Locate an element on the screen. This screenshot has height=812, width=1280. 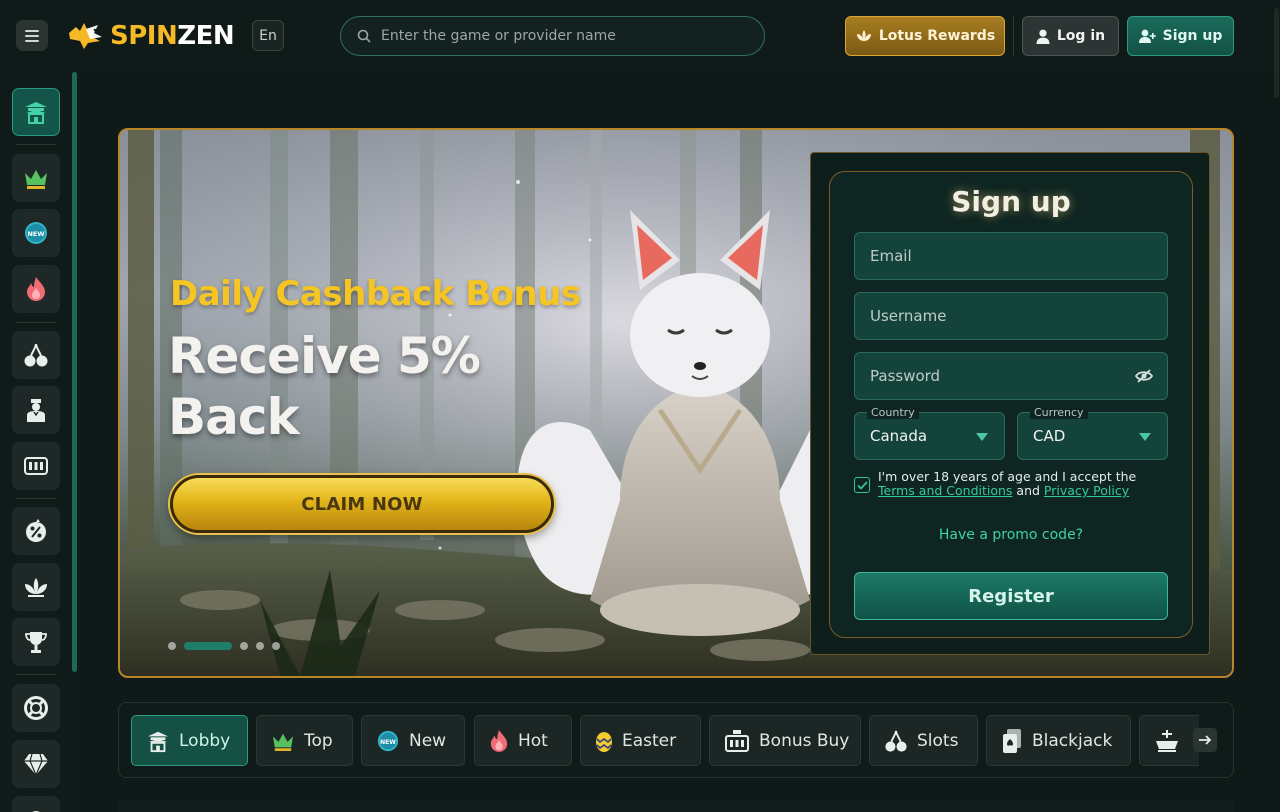
password-input is located at coordinates (1000, 376).